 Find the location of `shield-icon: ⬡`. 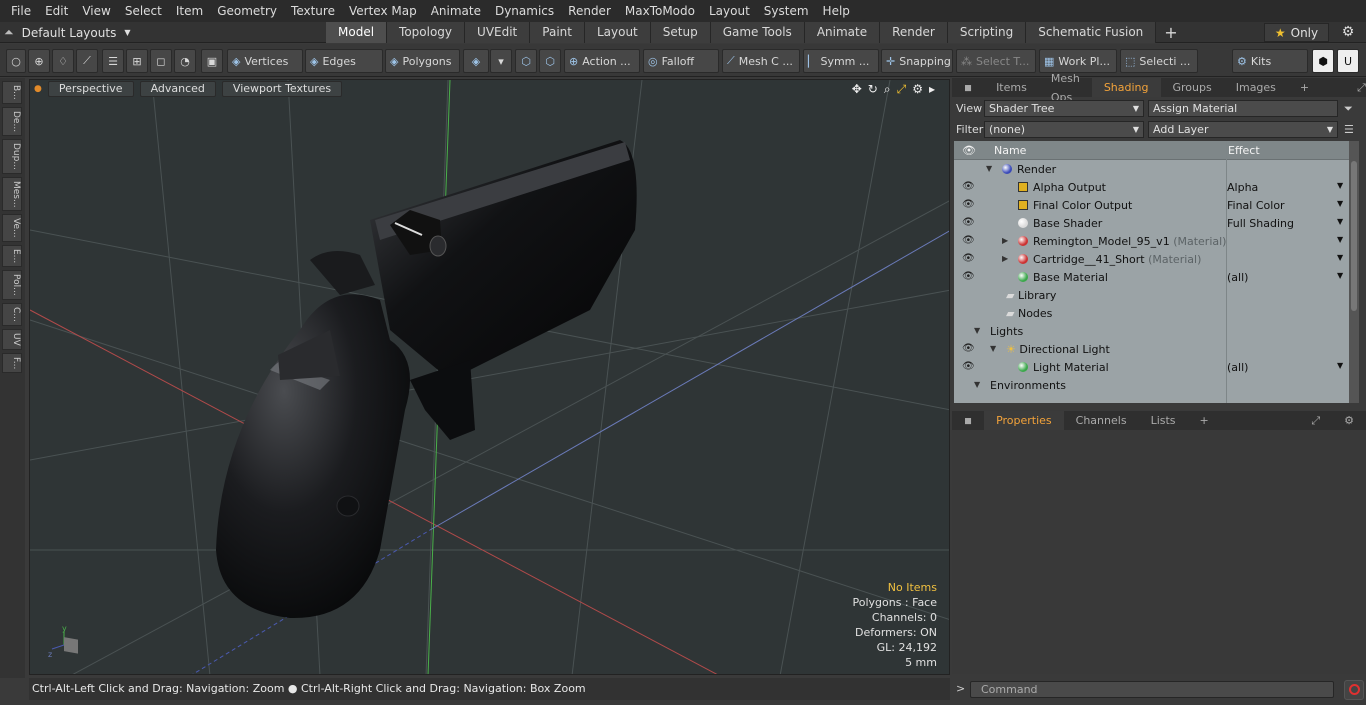

shield-icon: ⬡ is located at coordinates (526, 61).